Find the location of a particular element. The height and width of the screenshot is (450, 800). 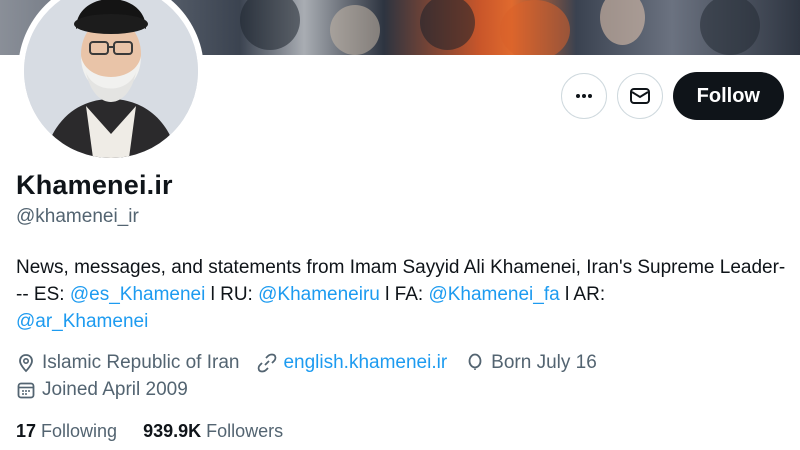

envelope-icon is located at coordinates (639, 96).